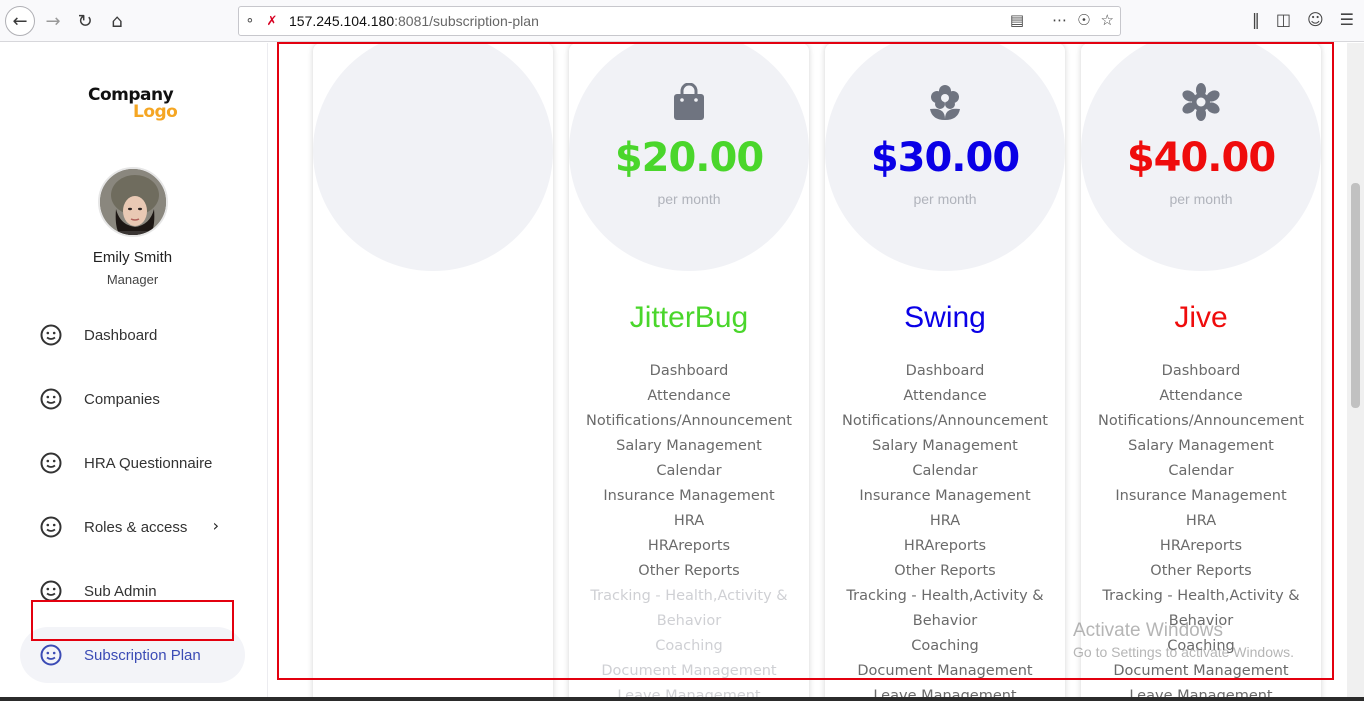  I want to click on sidebar-item-companies: Companies, so click(132, 399).